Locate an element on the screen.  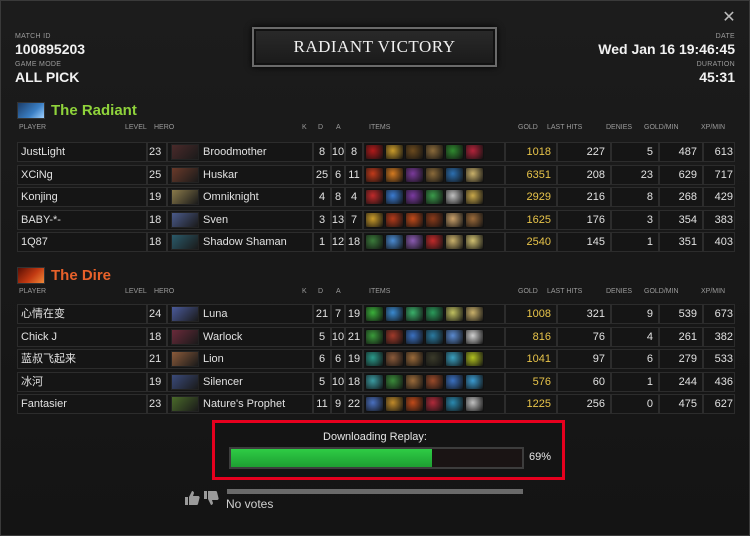
dire-hero: Warlock is located at coordinates (258, 337).